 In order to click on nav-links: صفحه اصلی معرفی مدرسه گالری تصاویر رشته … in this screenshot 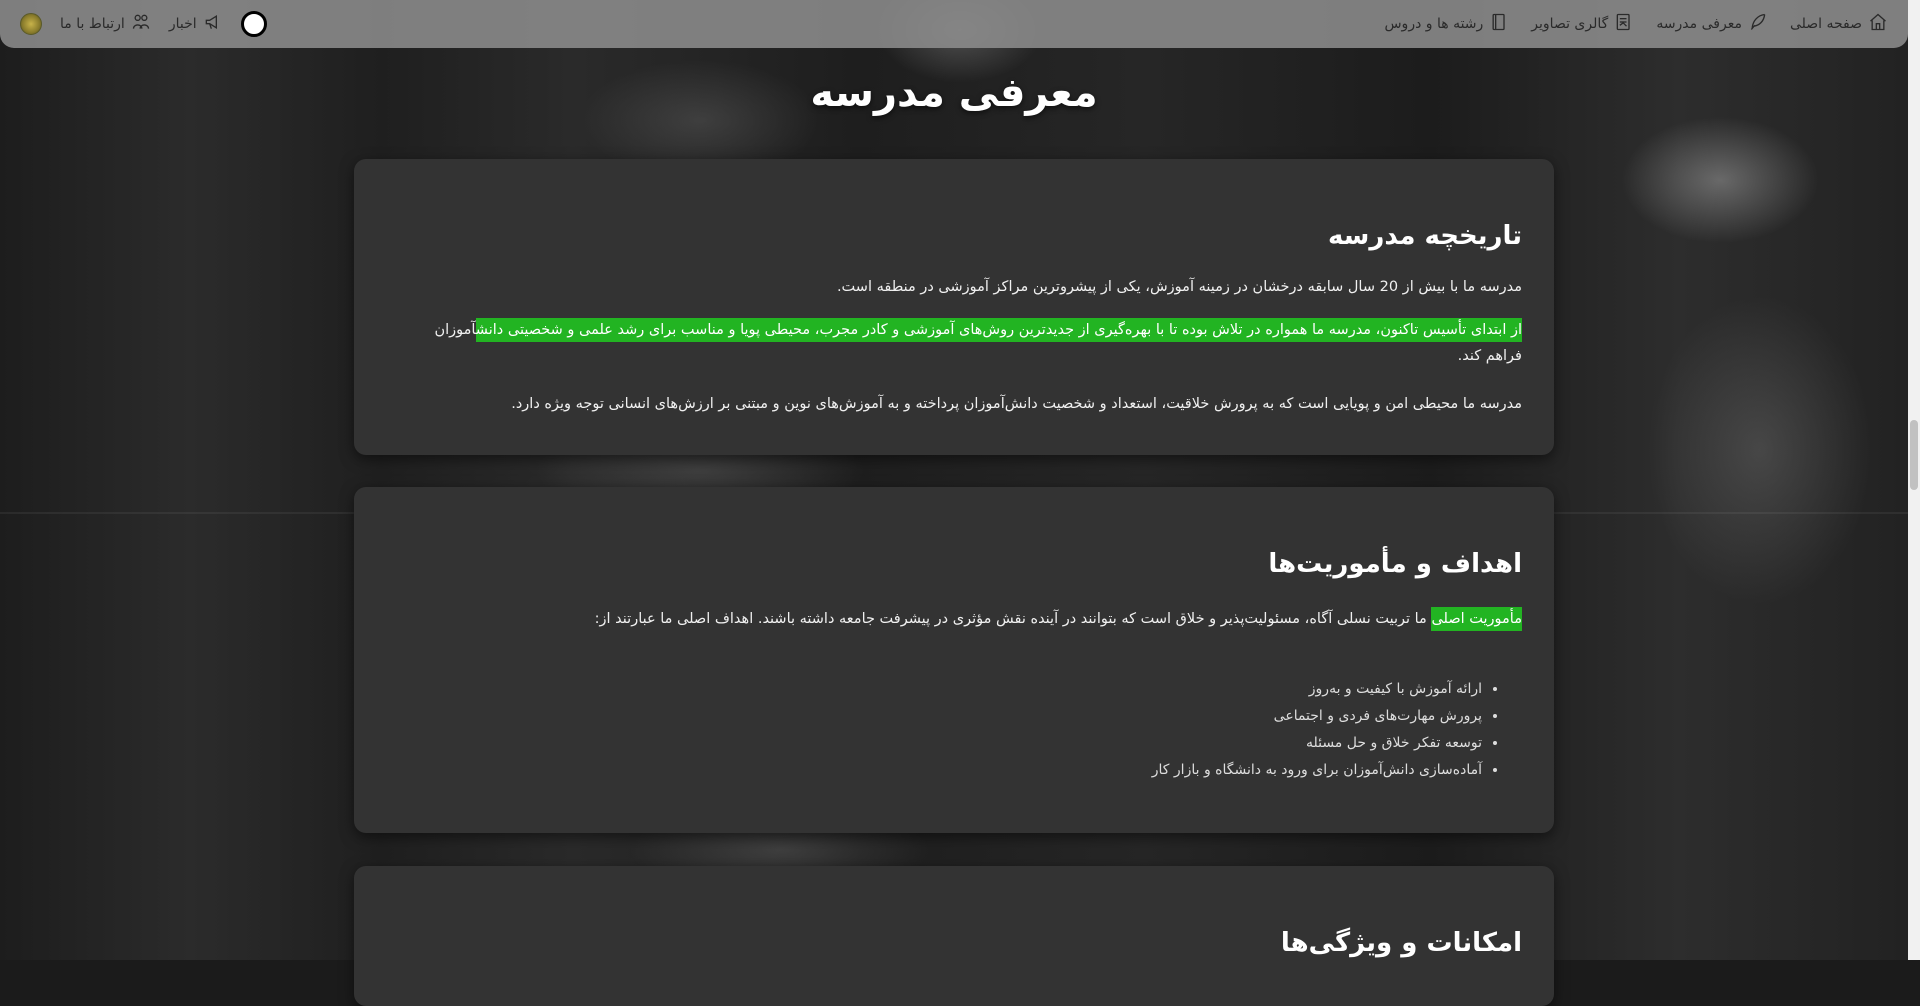, I will do `click(1636, 24)`.